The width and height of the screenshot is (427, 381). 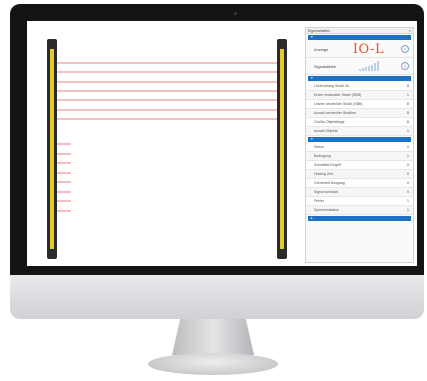 I want to click on expand-icon: ▸, so click(x=312, y=218).